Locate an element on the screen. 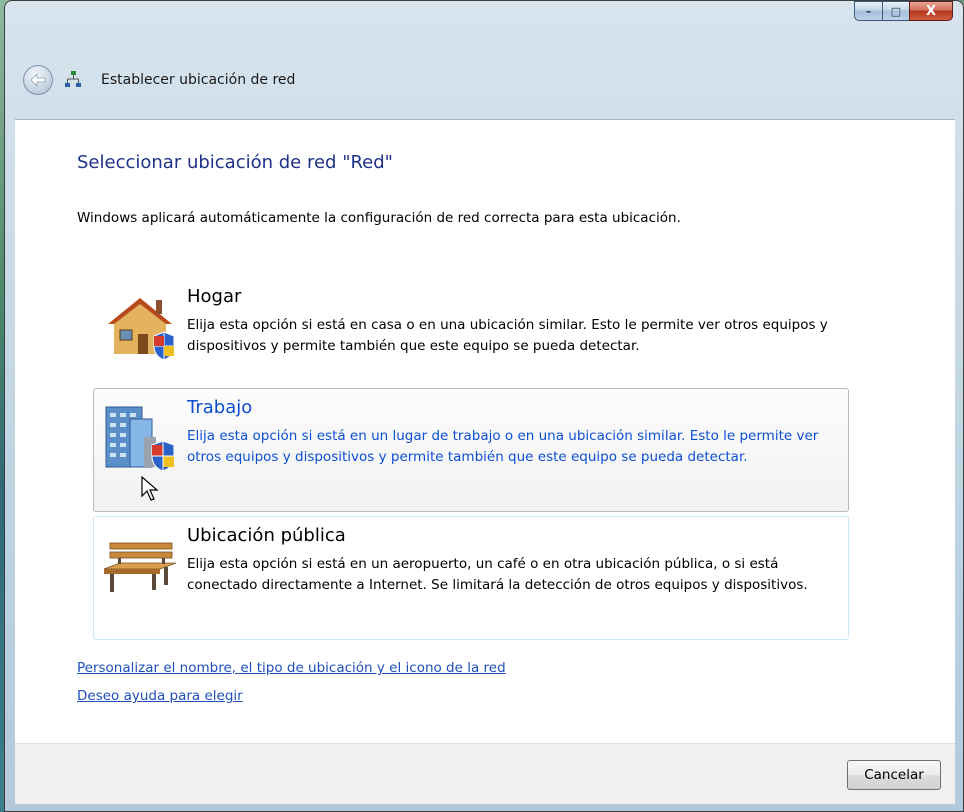 The image size is (964, 812). close-button: X is located at coordinates (931, 11).